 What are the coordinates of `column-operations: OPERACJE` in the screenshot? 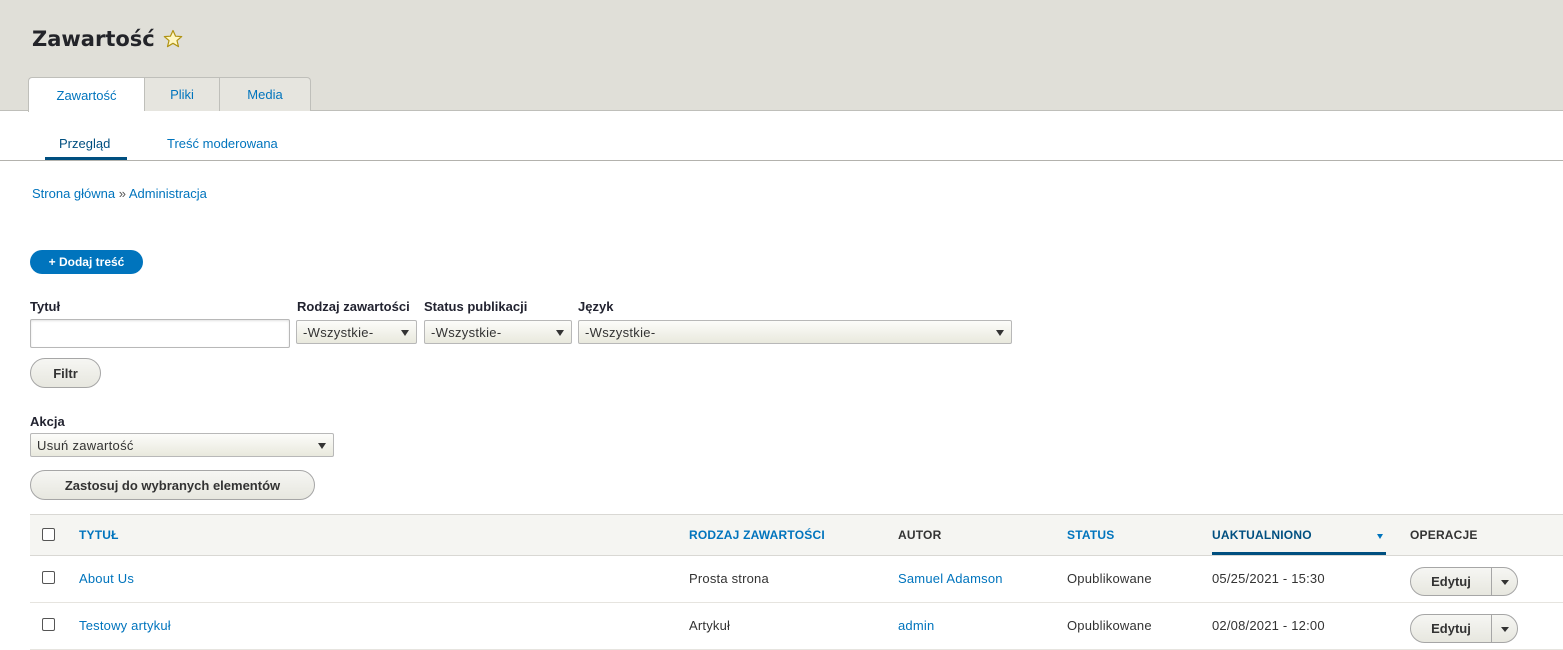 It's located at (1444, 535).